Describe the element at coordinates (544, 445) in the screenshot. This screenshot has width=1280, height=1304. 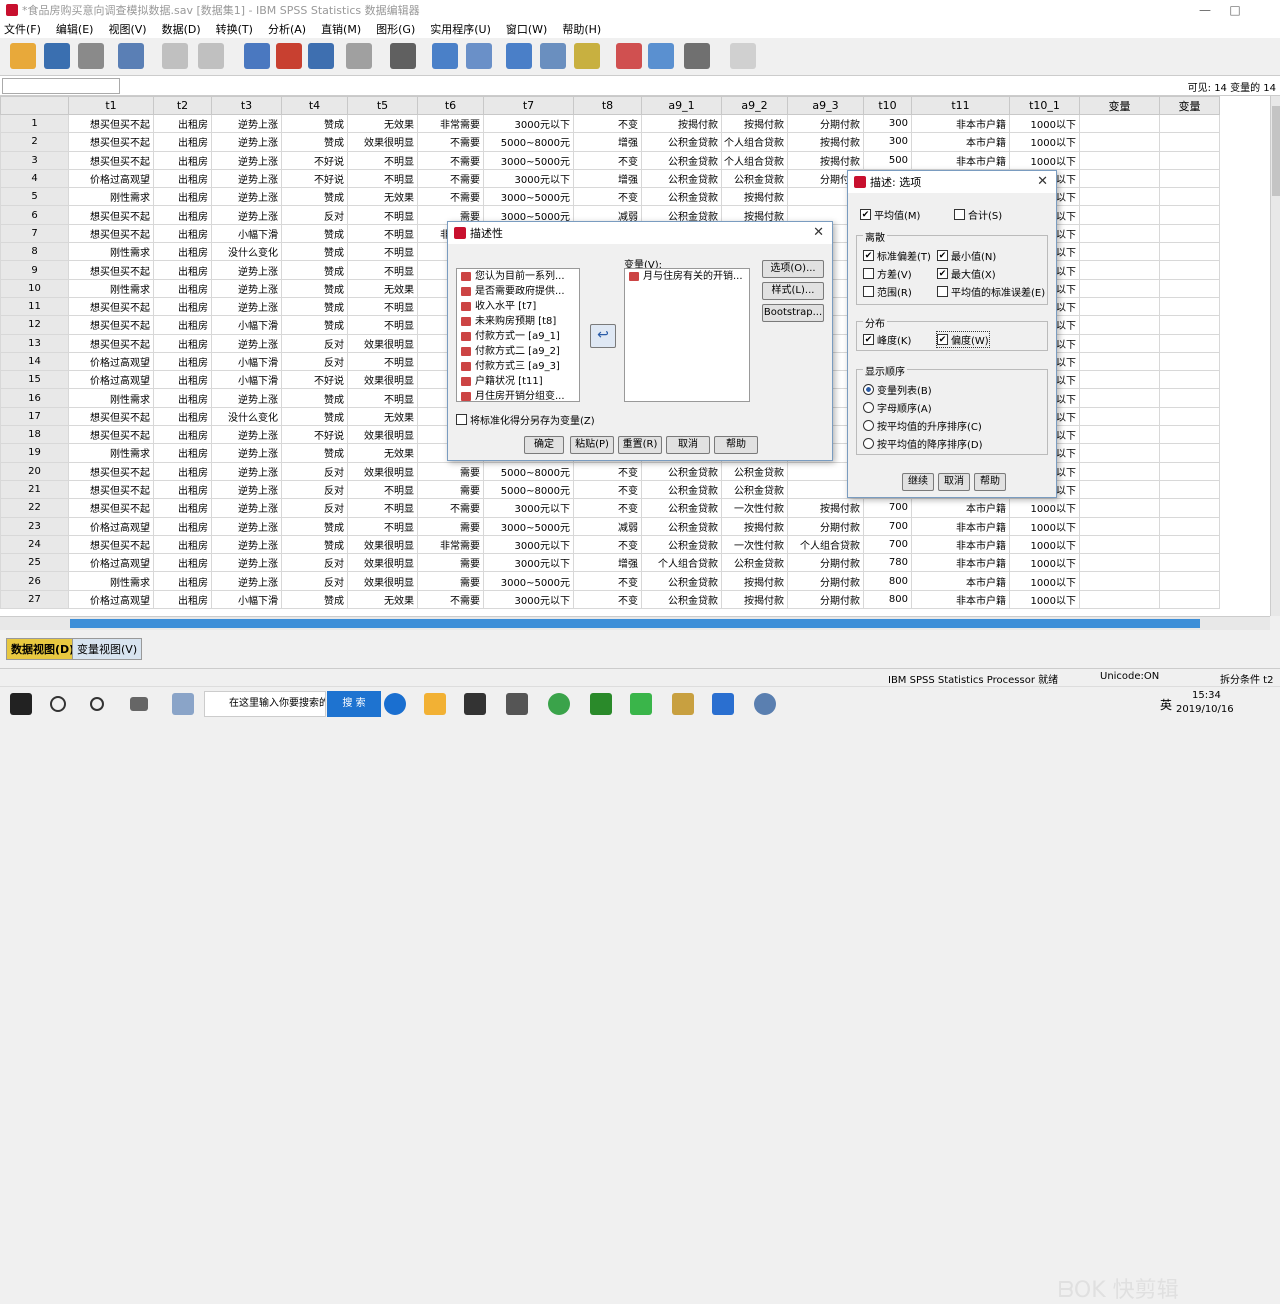
I see `ok-button: 确定` at that location.